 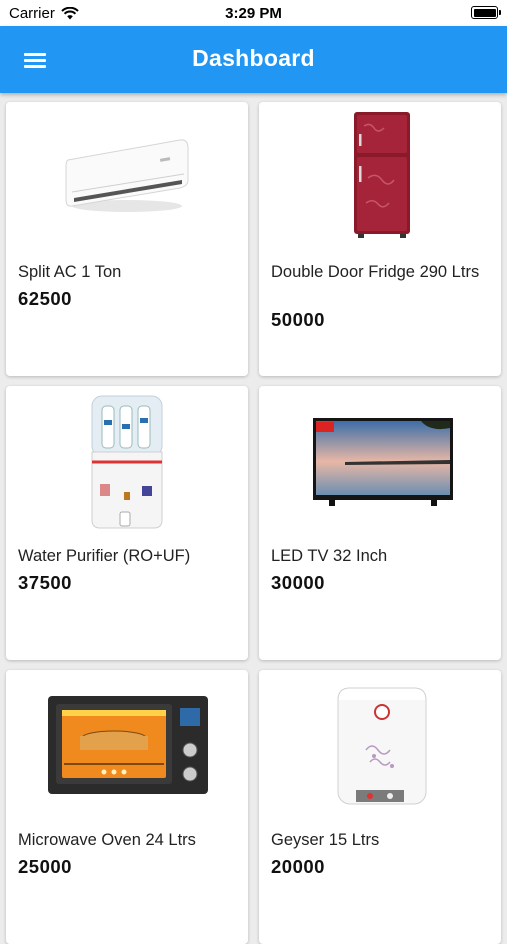 I want to click on status-time: 3:29 PM, so click(x=253, y=13).